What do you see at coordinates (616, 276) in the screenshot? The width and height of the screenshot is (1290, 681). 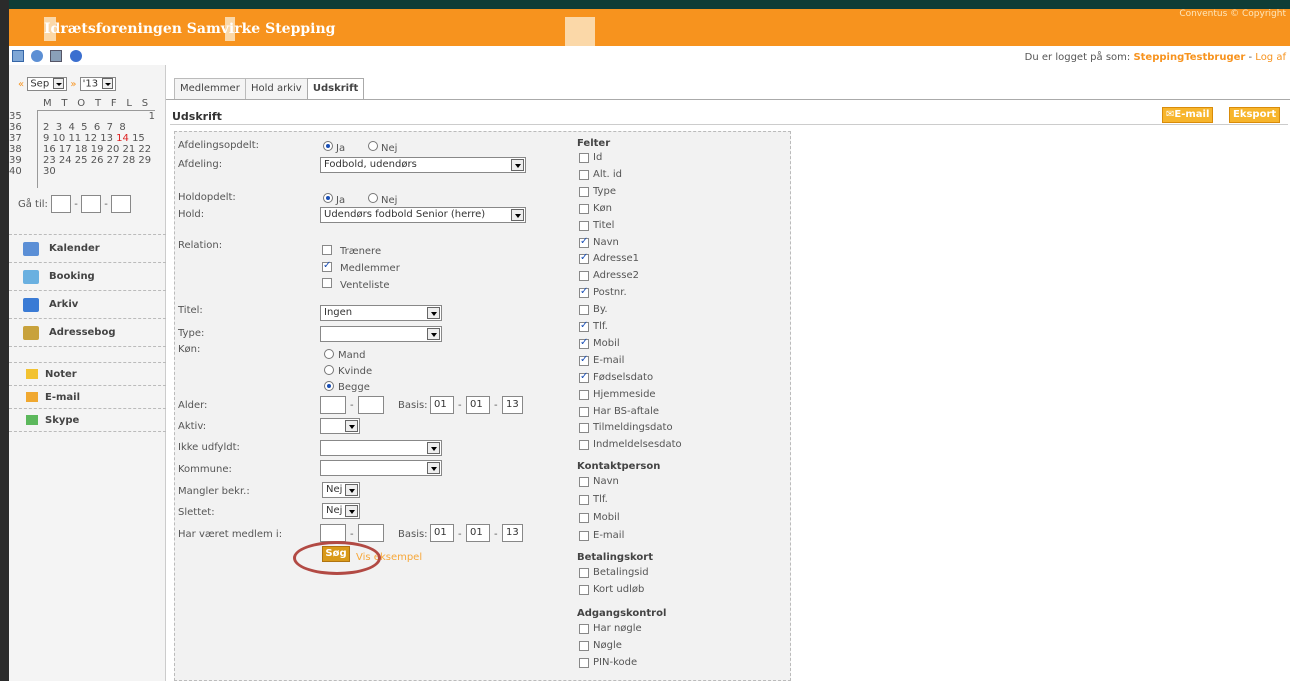 I see `field-label: Adresse2` at bounding box center [616, 276].